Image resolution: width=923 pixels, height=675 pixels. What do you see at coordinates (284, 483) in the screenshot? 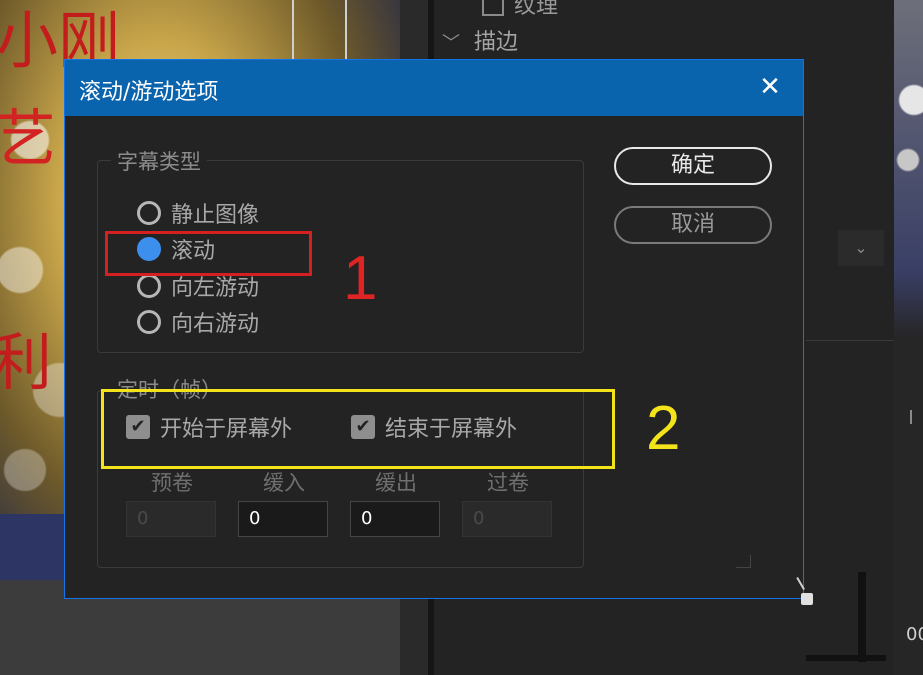
I see `ease-in-label: 缓入` at bounding box center [284, 483].